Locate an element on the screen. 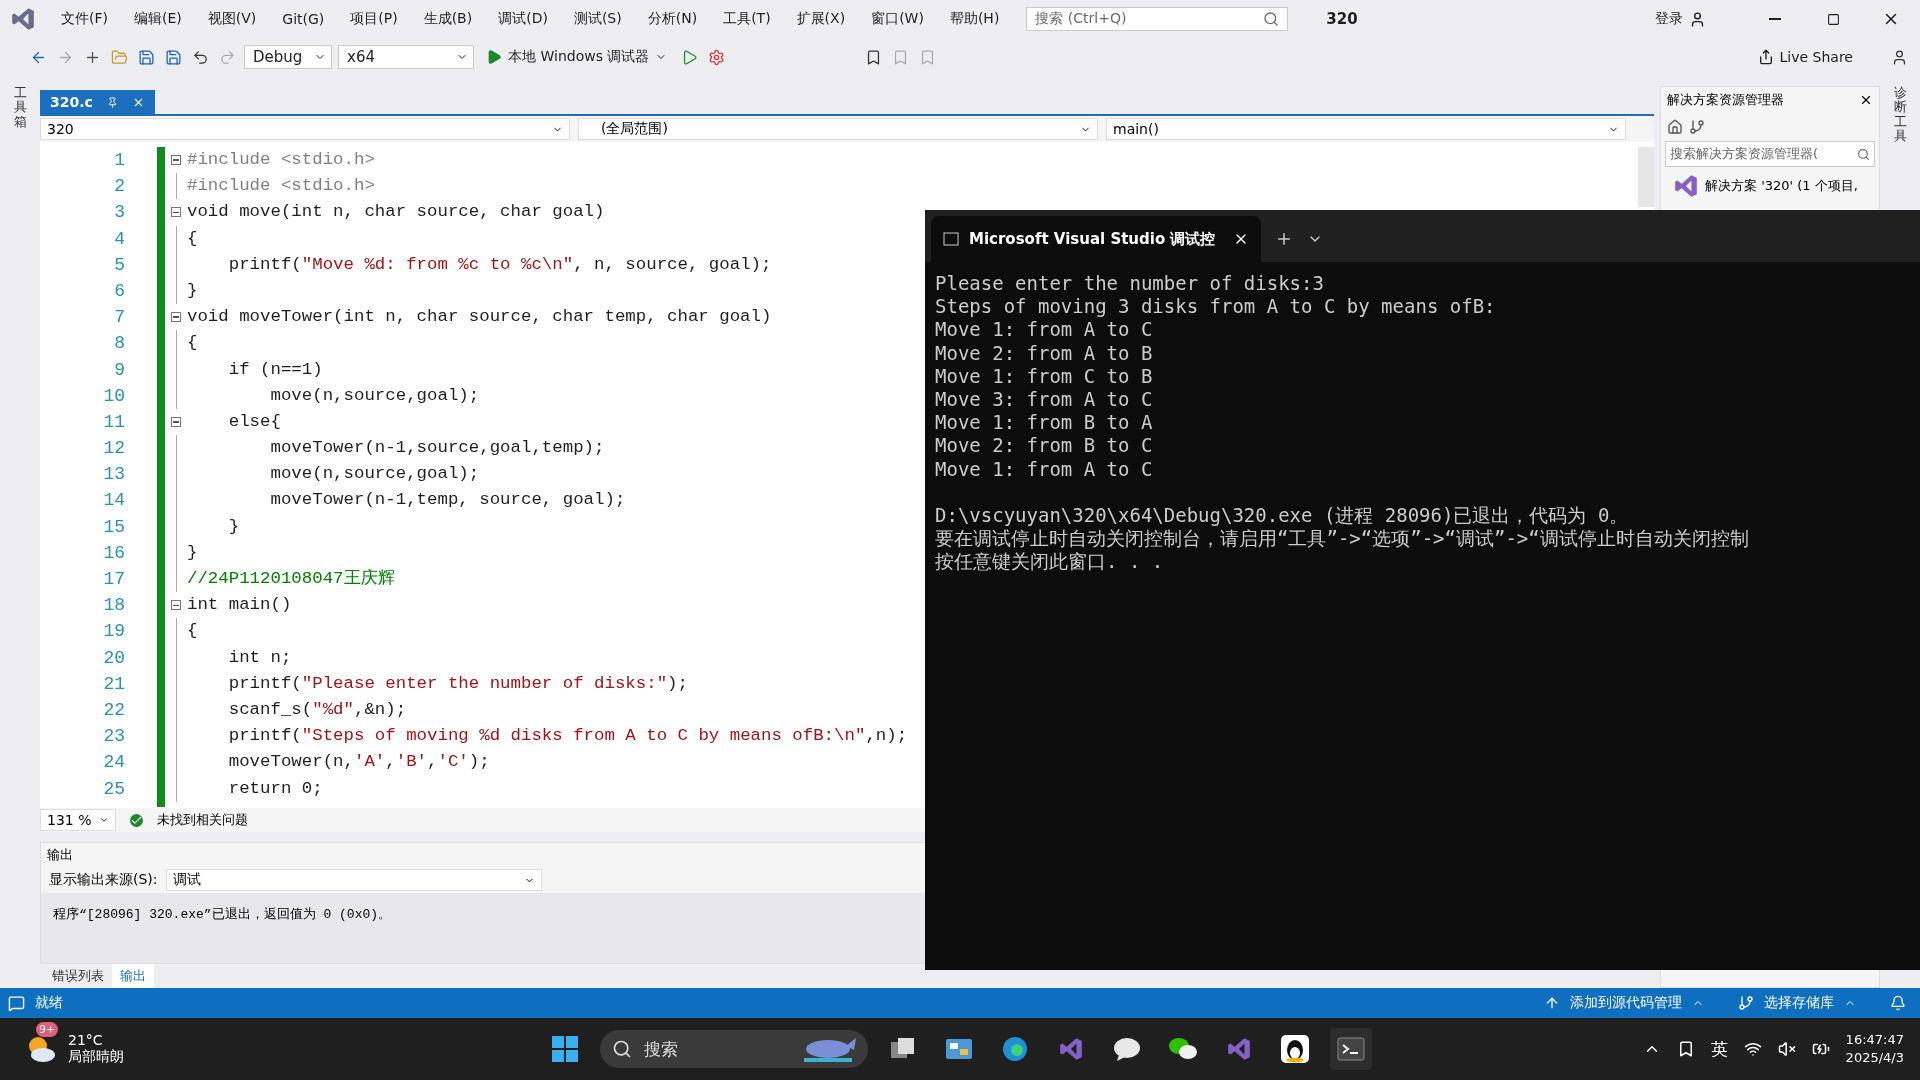 This screenshot has height=1080, width=1920. panel-tab: 错误列表 is located at coordinates (78, 976).